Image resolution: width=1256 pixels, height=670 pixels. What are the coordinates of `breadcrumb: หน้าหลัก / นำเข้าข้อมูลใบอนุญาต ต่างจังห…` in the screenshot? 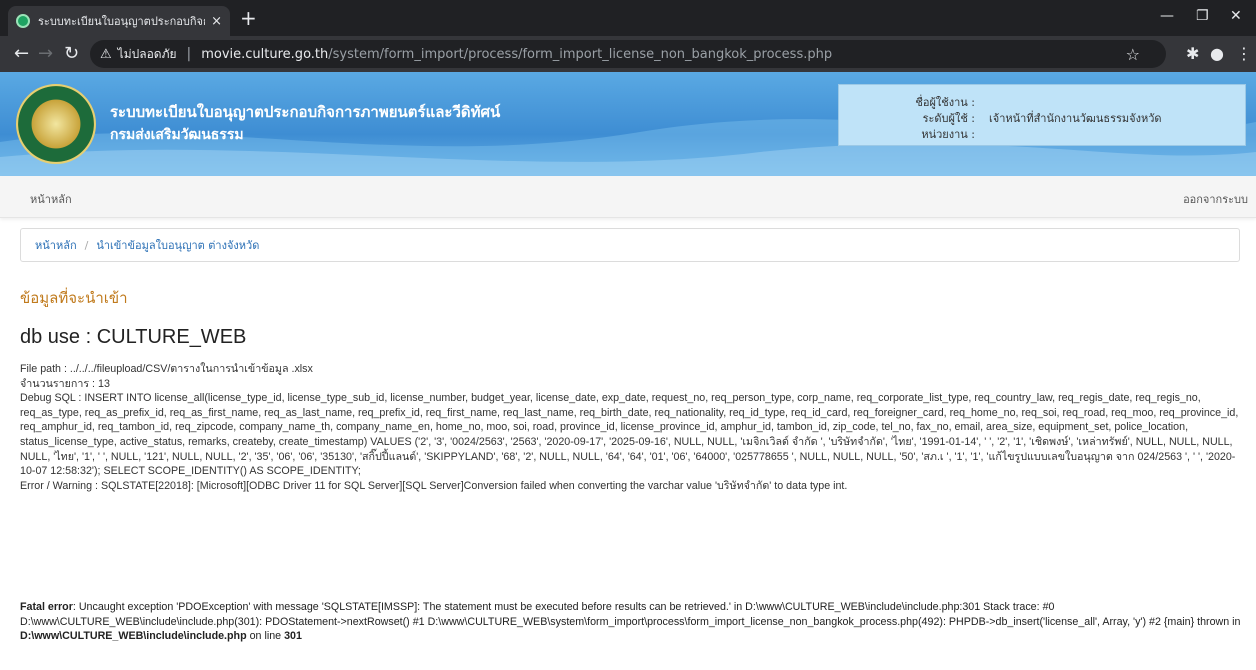 It's located at (630, 245).